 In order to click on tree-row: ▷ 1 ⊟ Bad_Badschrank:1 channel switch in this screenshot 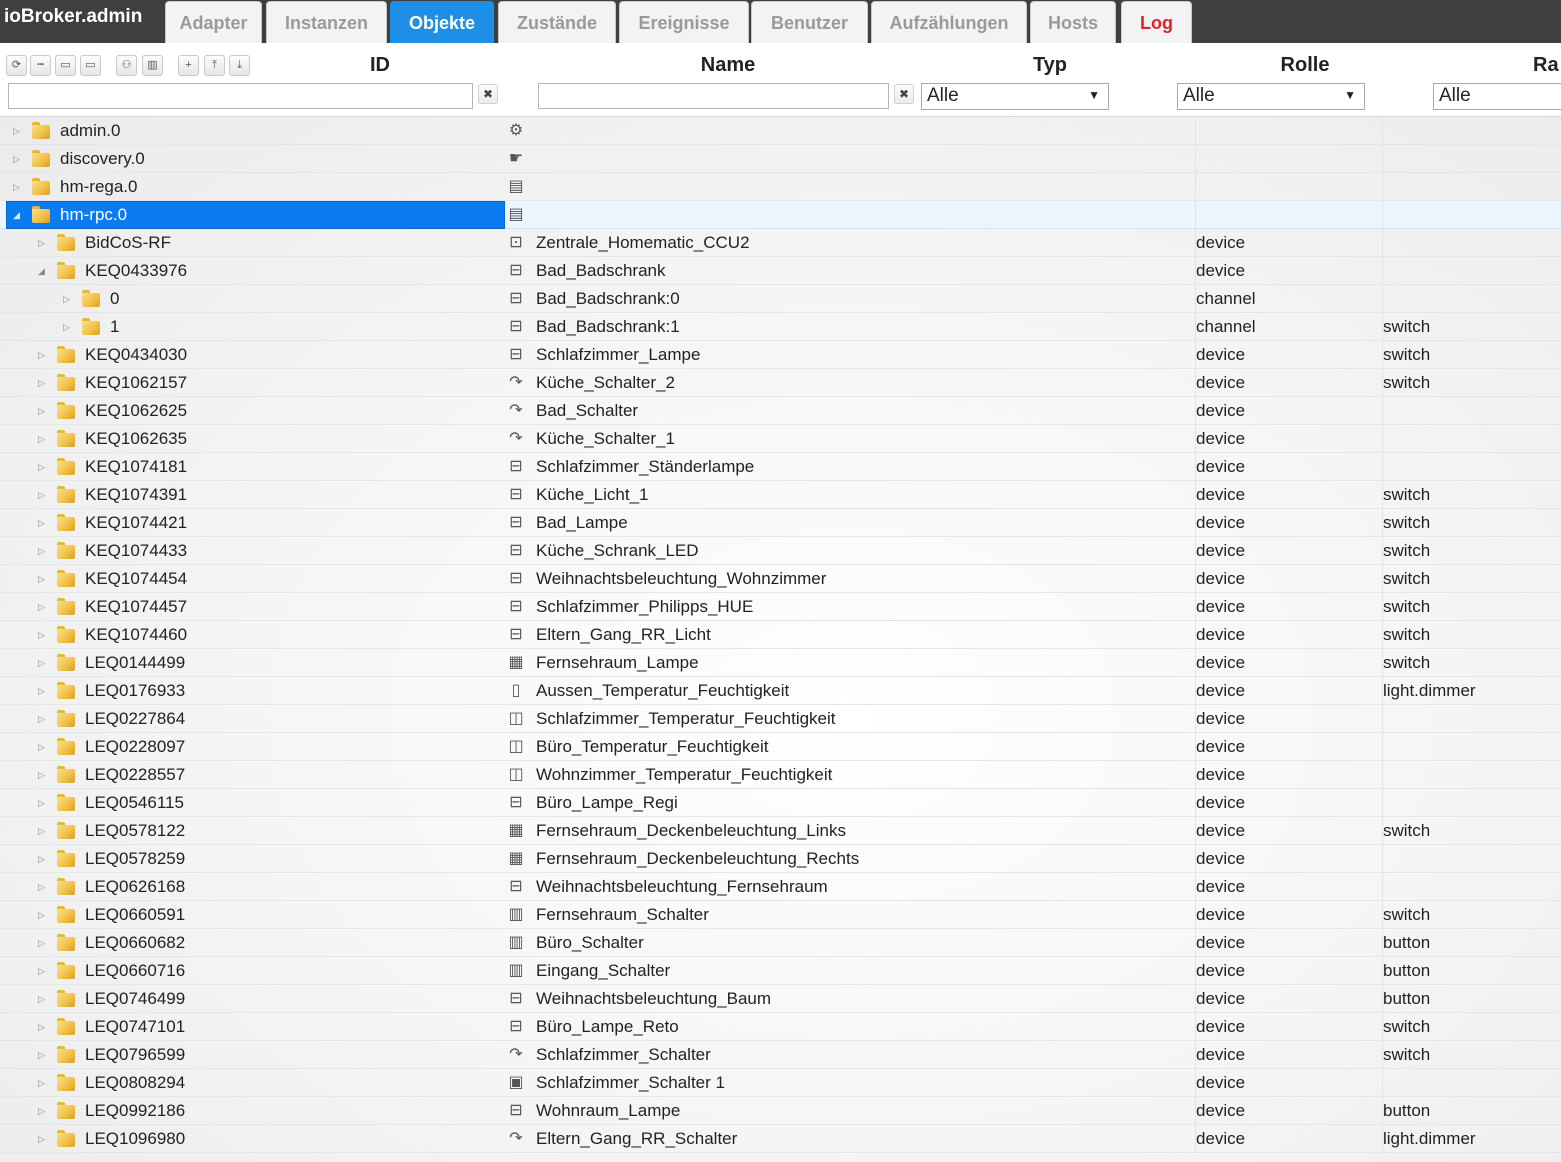, I will do `click(780, 327)`.